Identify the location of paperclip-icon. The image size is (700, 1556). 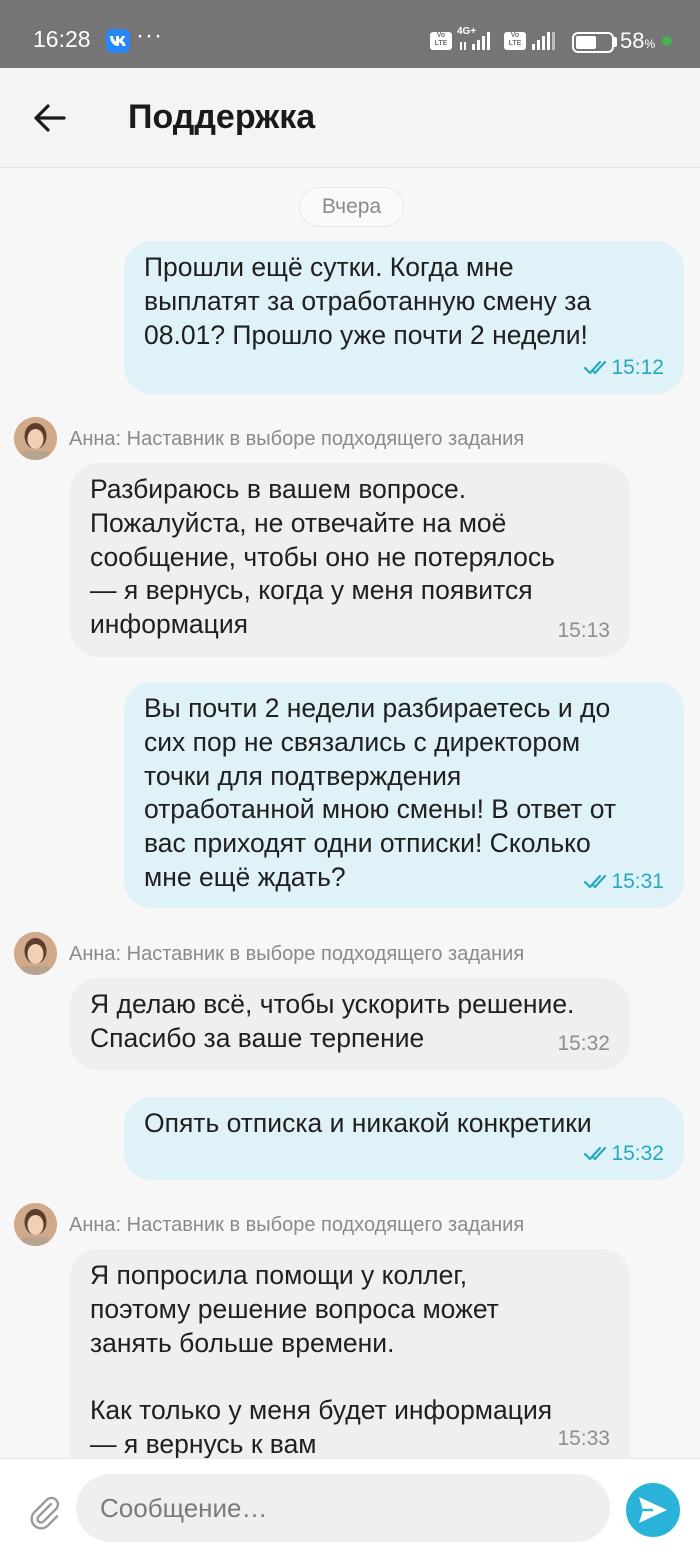
(45, 1513).